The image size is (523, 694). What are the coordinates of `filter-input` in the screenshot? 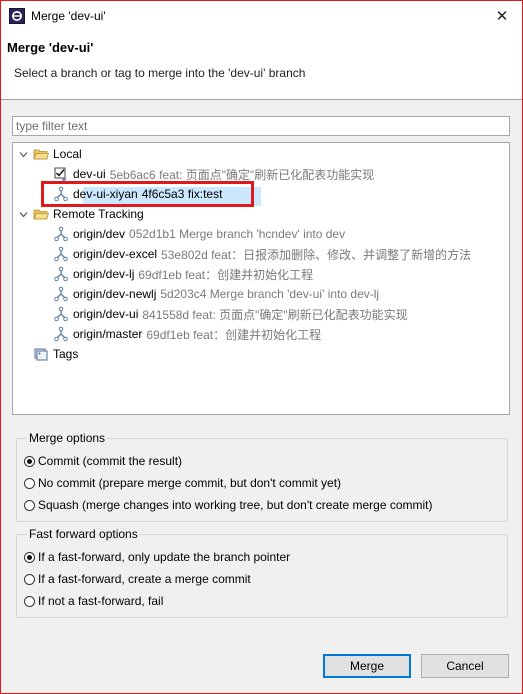 It's located at (261, 126).